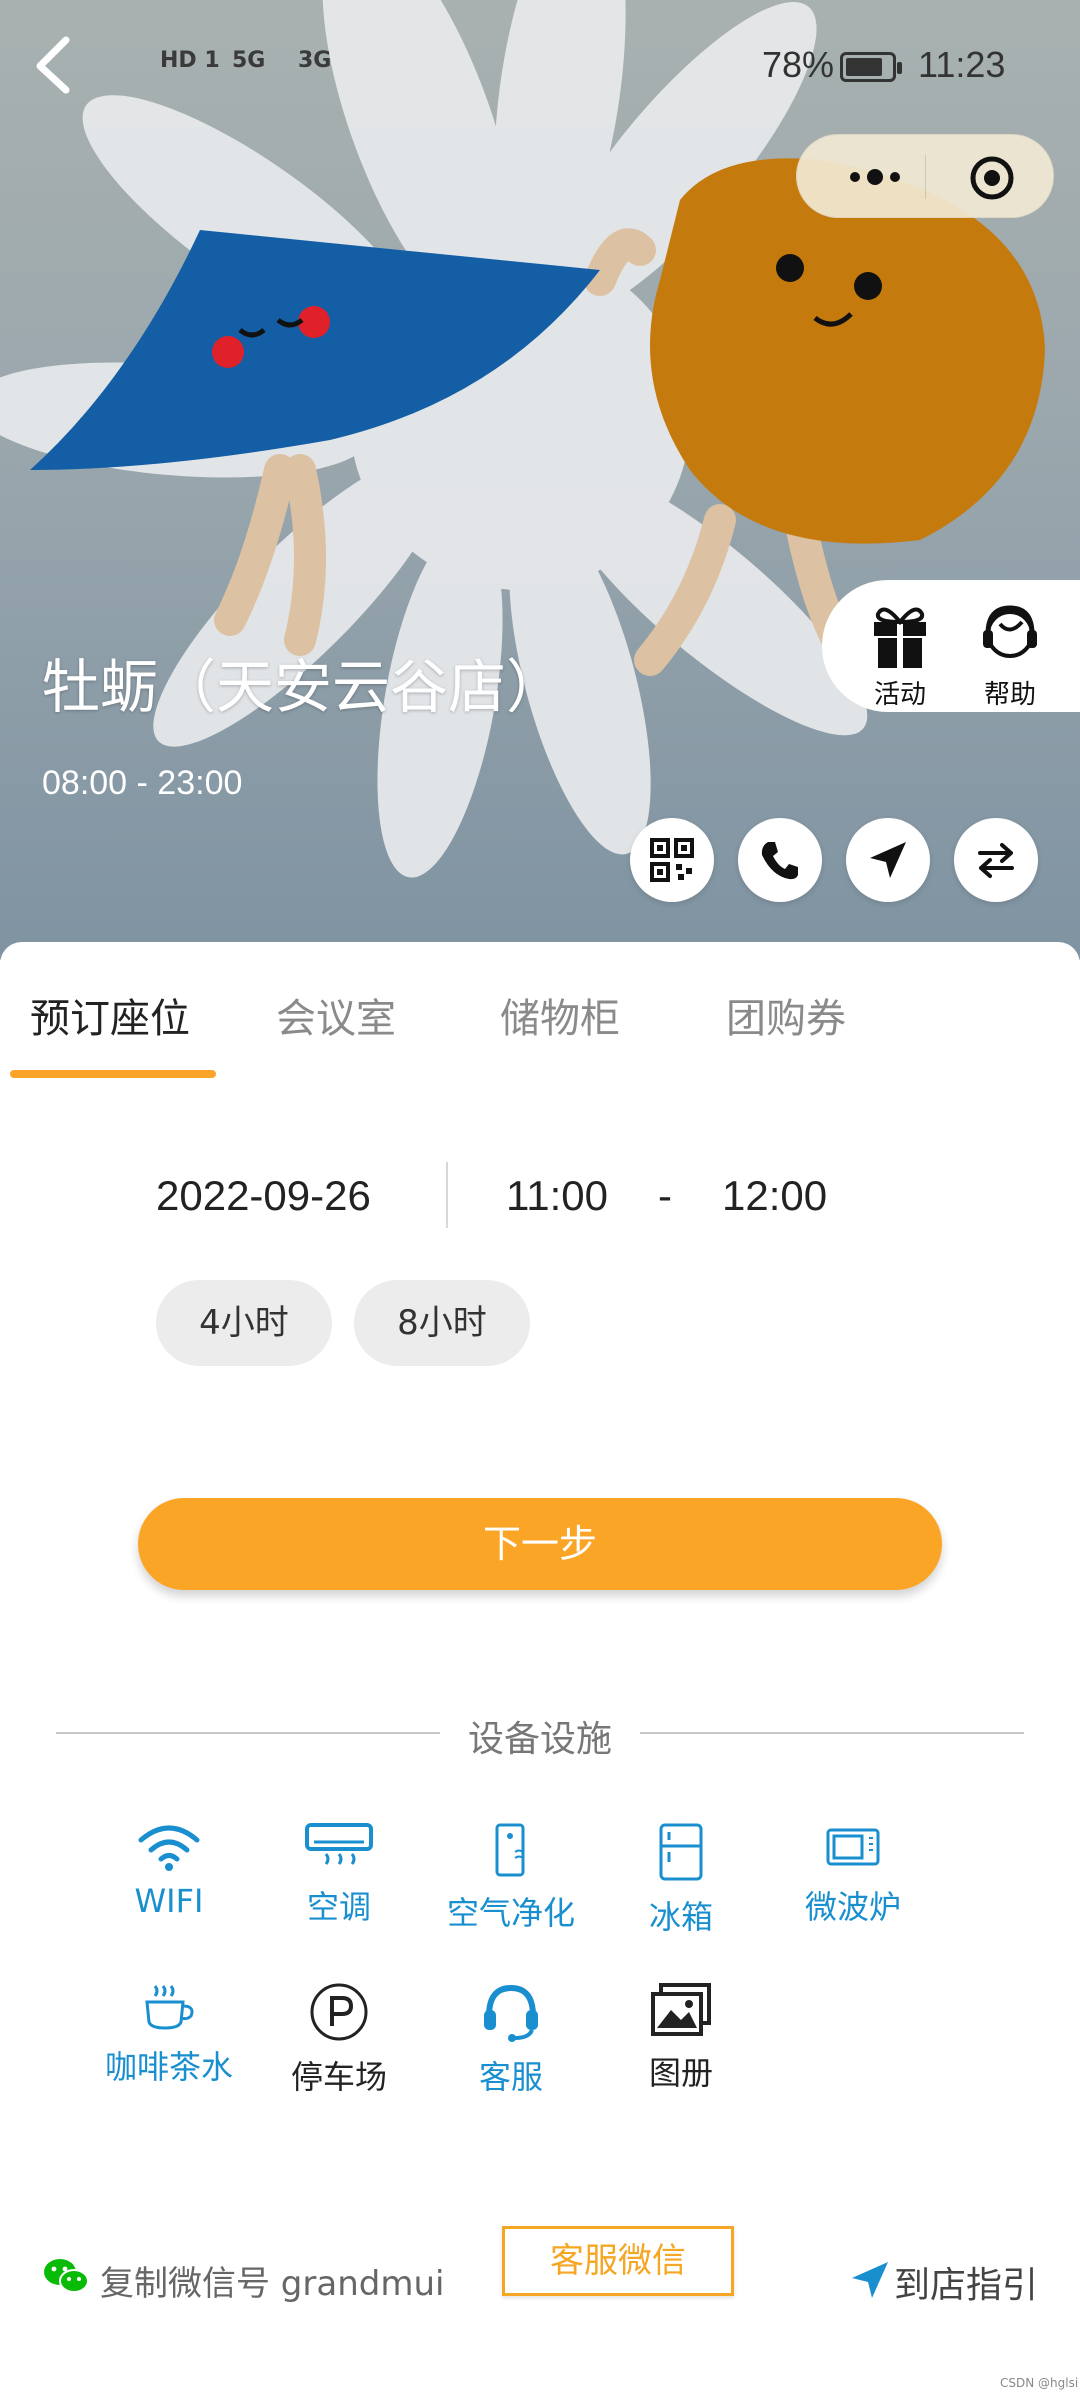  What do you see at coordinates (681, 2009) in the screenshot?
I see `gallery-icon` at bounding box center [681, 2009].